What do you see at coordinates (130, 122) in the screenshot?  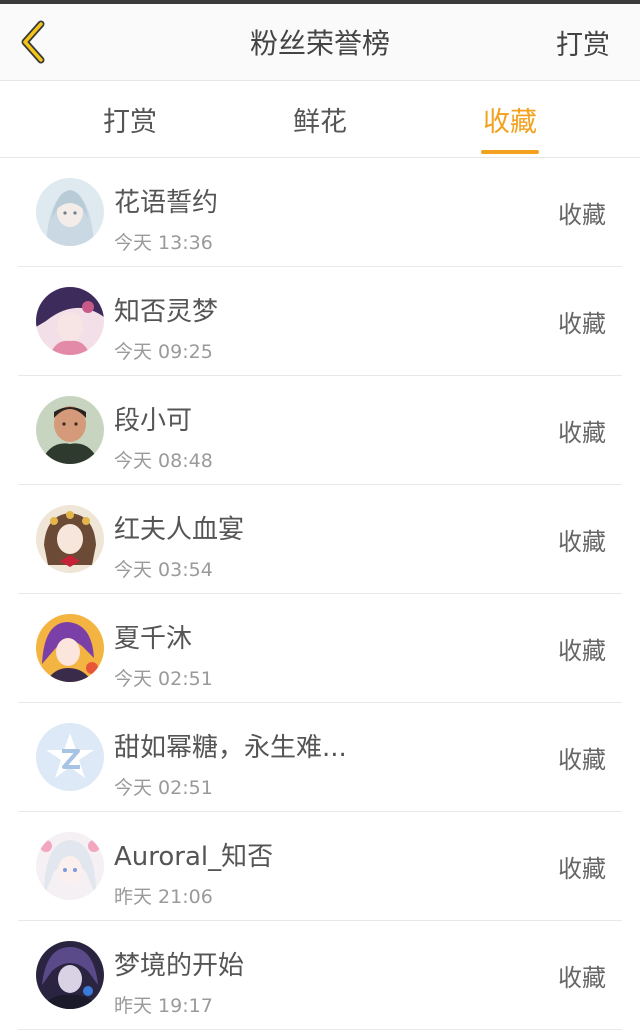 I see `tab-label: 打赏` at bounding box center [130, 122].